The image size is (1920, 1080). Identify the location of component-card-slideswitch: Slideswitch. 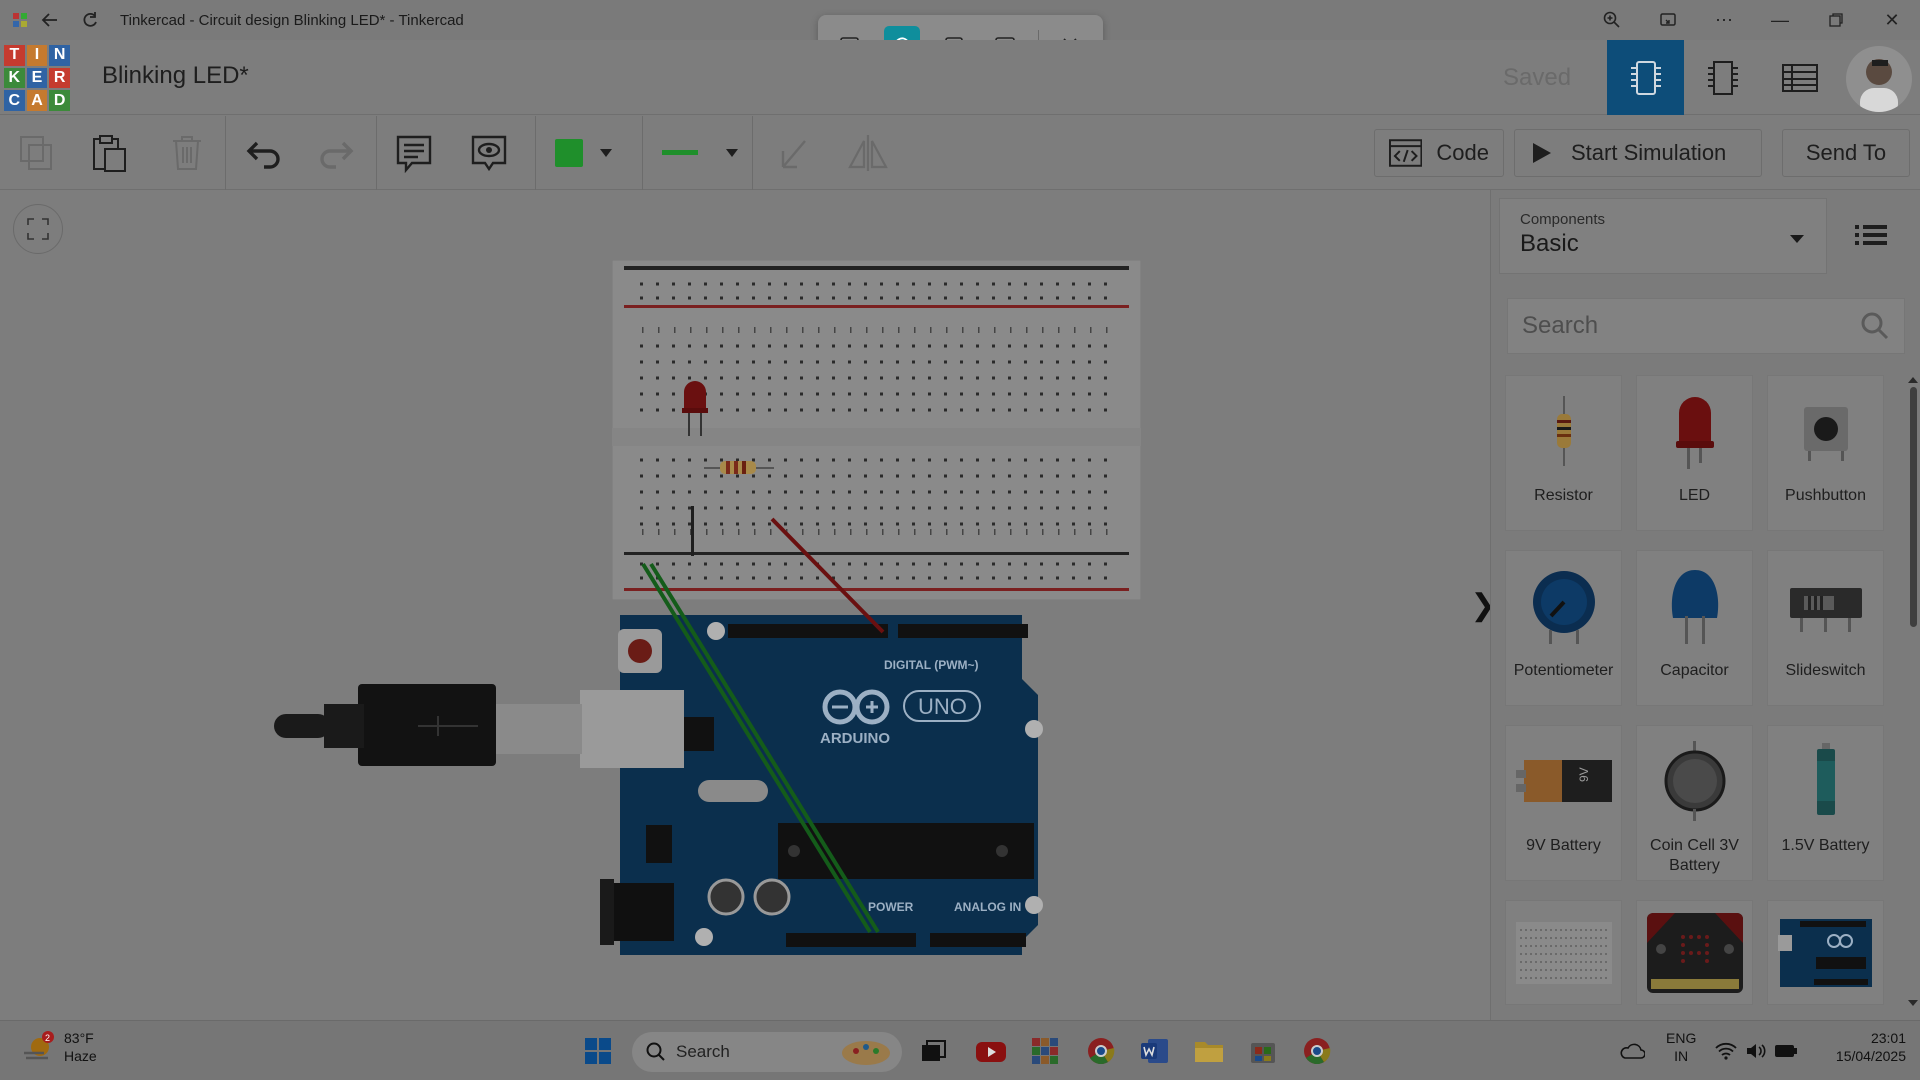
(1825, 628).